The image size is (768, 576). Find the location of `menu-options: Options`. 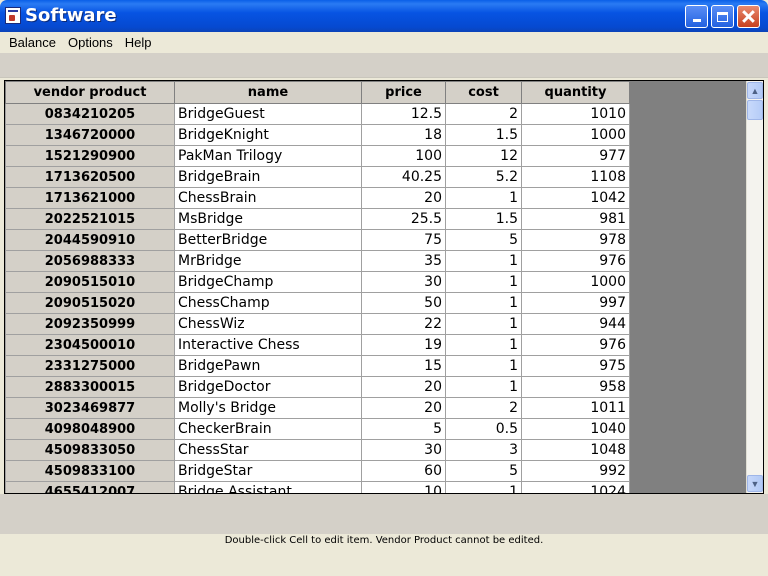

menu-options: Options is located at coordinates (90, 42).